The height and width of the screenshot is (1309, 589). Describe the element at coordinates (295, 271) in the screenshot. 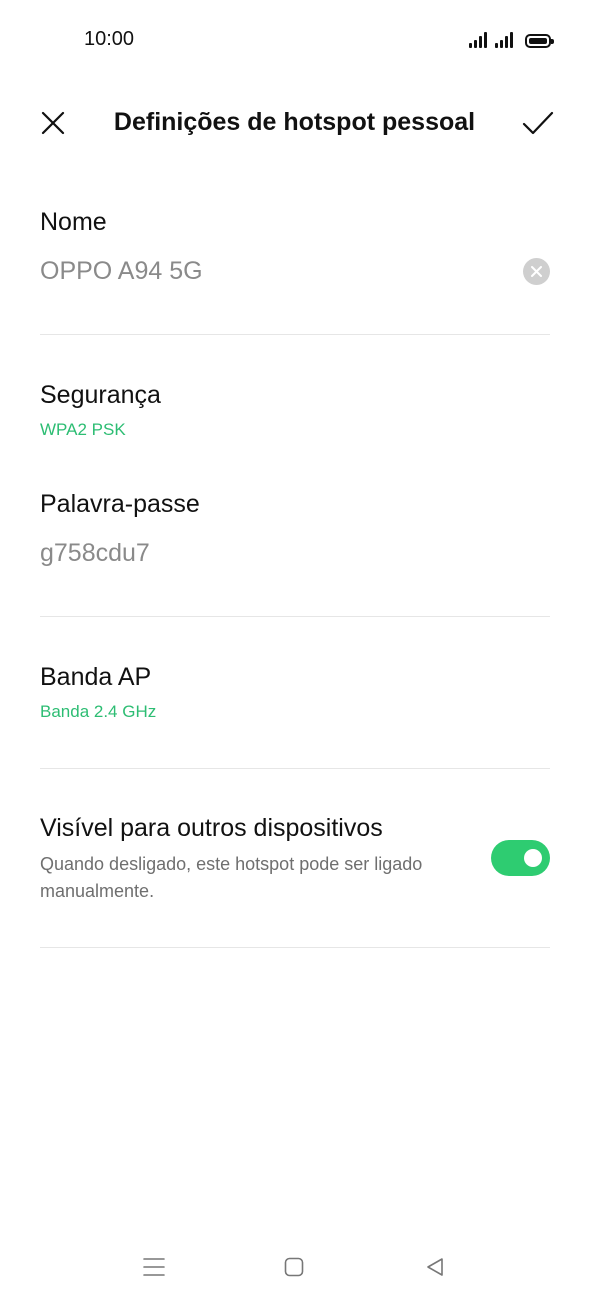

I see `name-input: OPPO A94 5G` at that location.